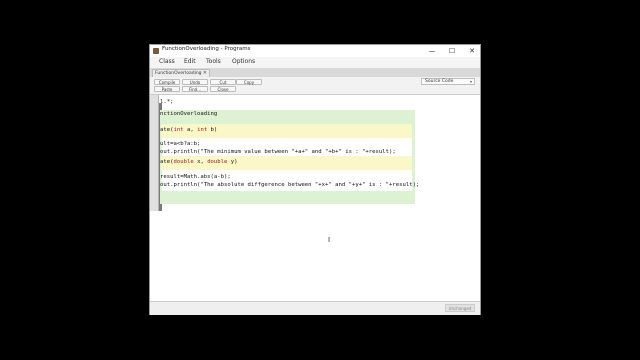 This screenshot has height=360, width=640. What do you see at coordinates (315, 72) in the screenshot?
I see `tab-strip: FunctionOverloading ✕` at bounding box center [315, 72].